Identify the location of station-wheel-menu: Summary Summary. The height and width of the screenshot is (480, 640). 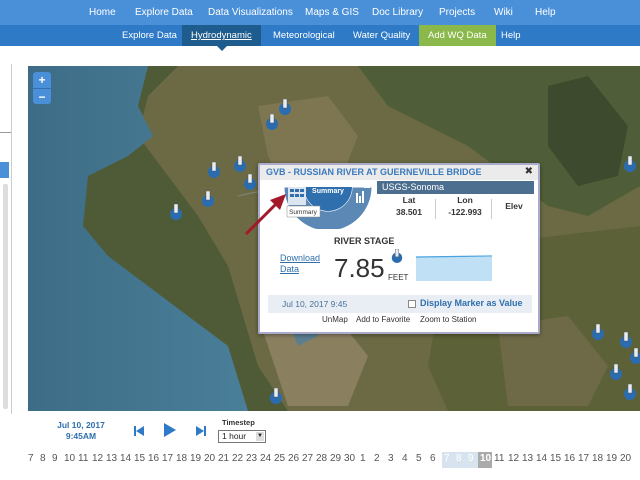
(328, 204).